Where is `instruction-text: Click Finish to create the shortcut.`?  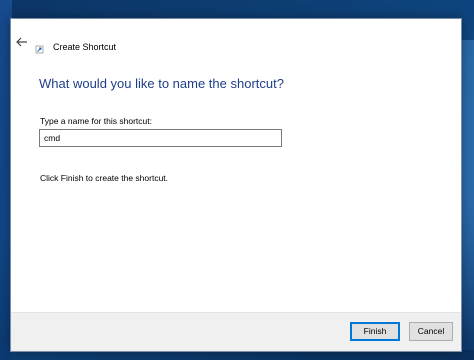
instruction-text: Click Finish to create the shortcut. is located at coordinates (104, 178).